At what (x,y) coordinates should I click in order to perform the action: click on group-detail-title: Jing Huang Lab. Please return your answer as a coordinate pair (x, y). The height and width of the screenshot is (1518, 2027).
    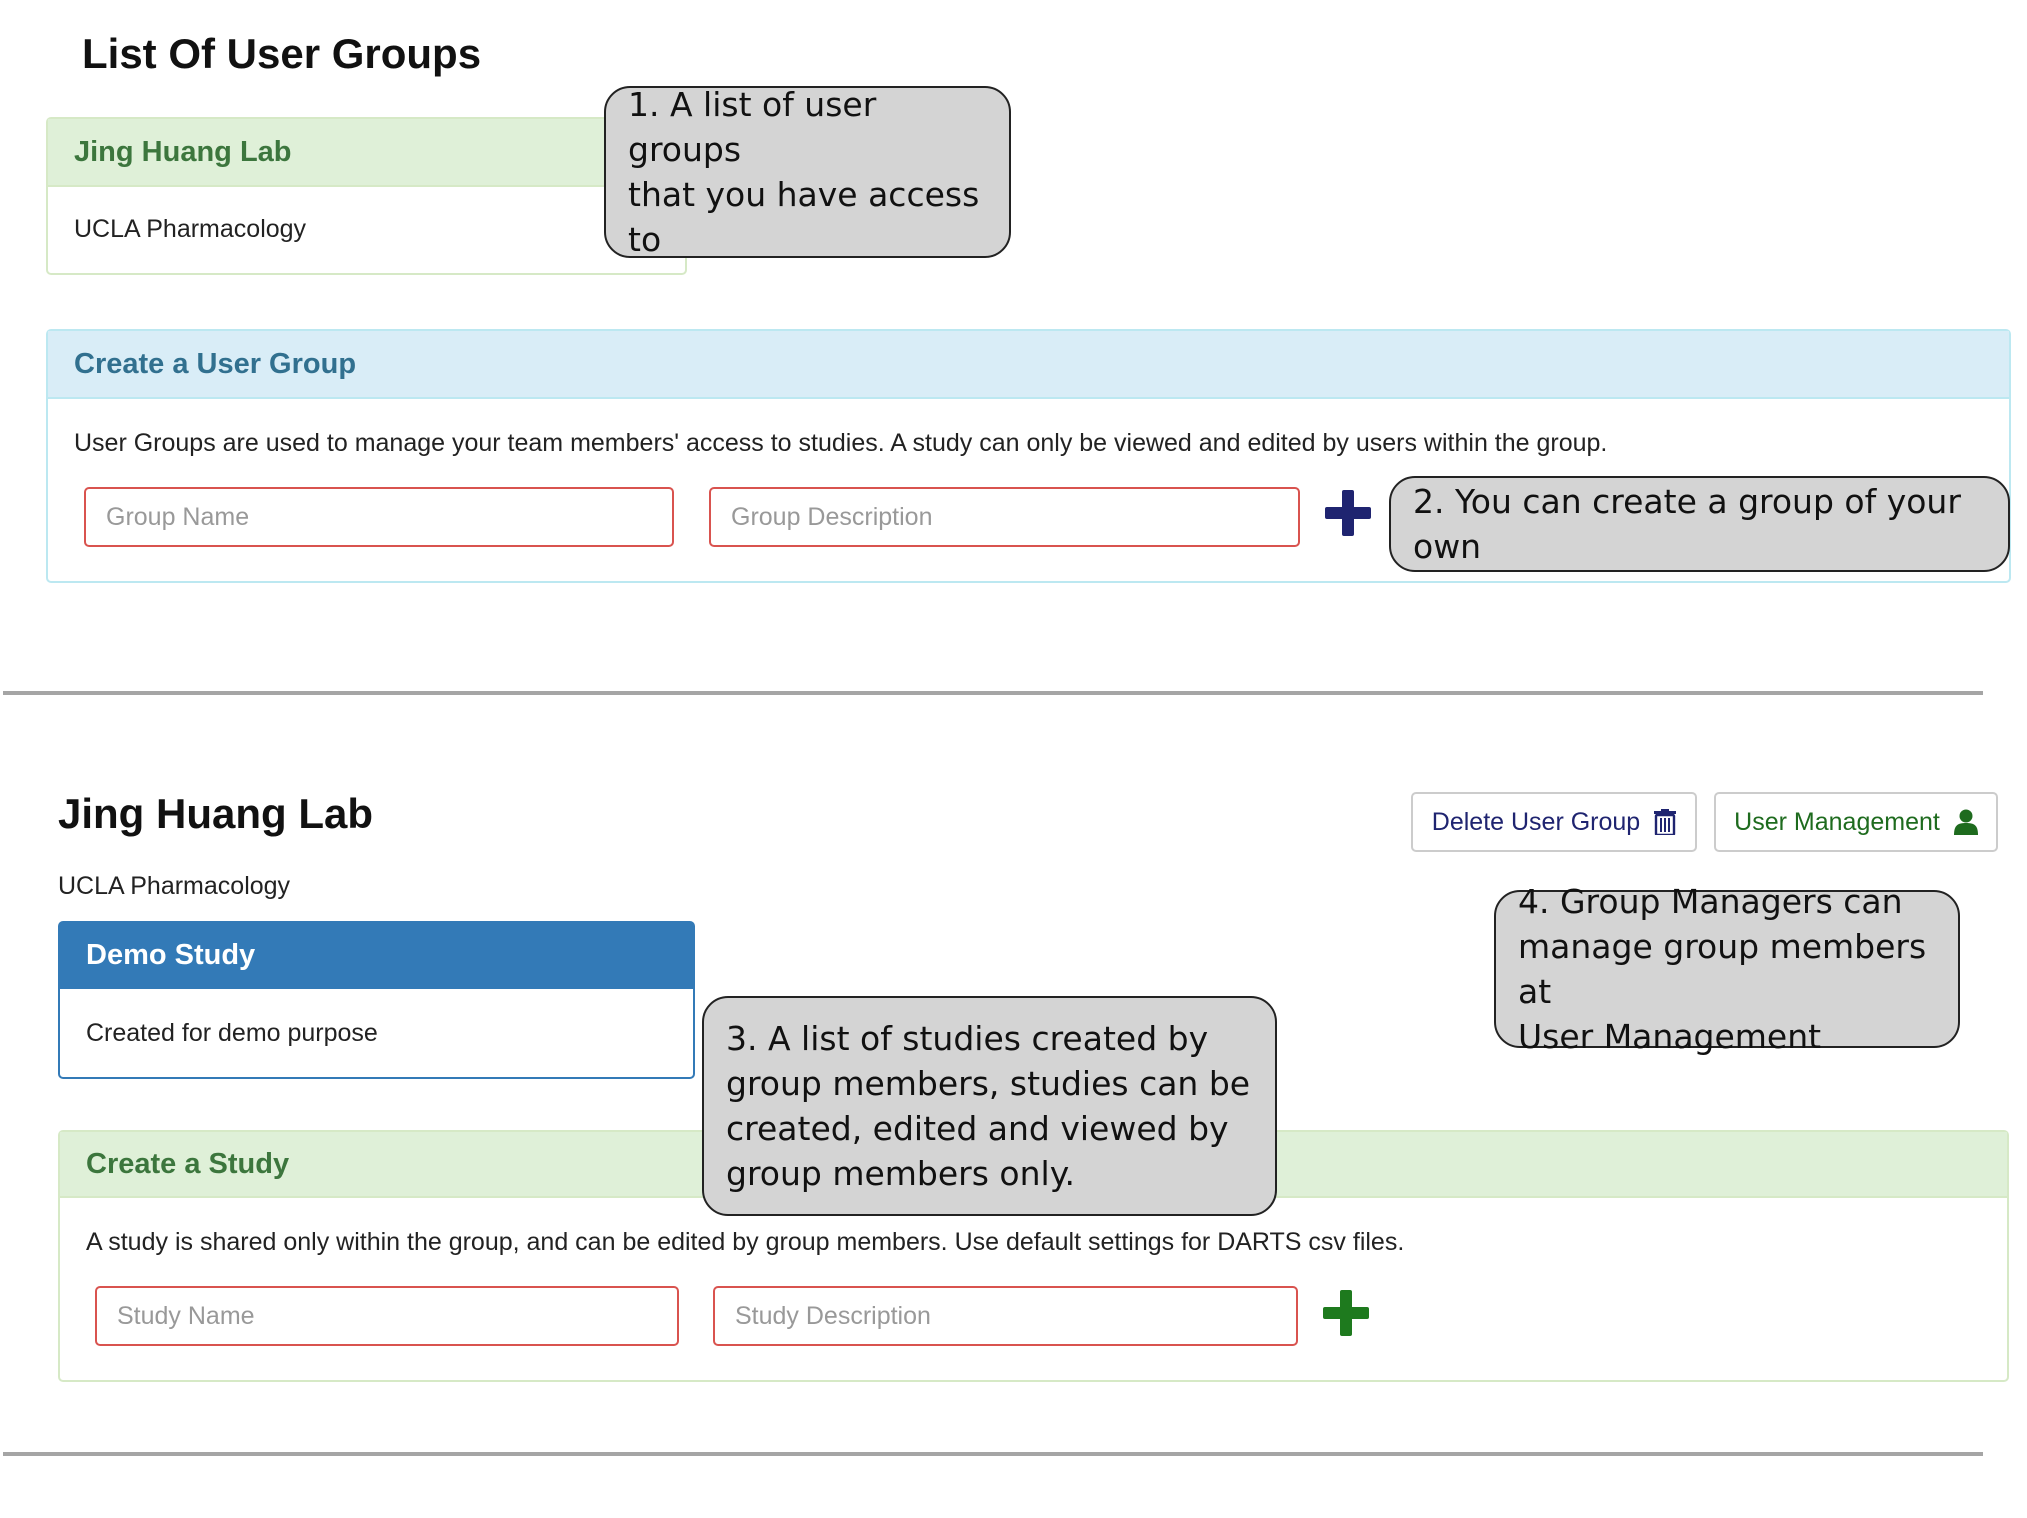
    Looking at the image, I should click on (215, 813).